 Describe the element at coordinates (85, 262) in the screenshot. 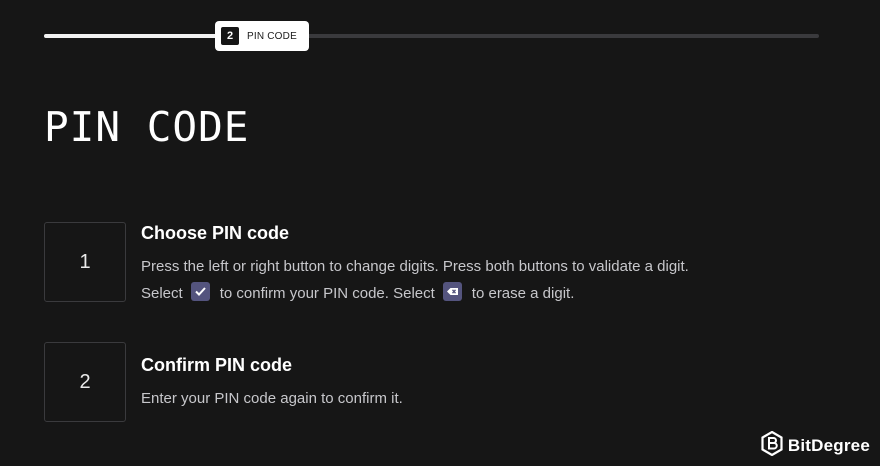

I see `step-number-box: 1` at that location.